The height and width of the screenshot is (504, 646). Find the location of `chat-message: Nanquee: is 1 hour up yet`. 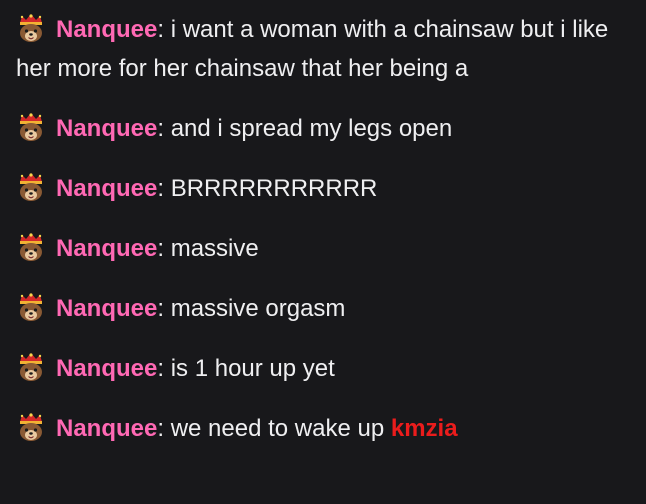

chat-message: Nanquee: is 1 hour up yet is located at coordinates (323, 369).